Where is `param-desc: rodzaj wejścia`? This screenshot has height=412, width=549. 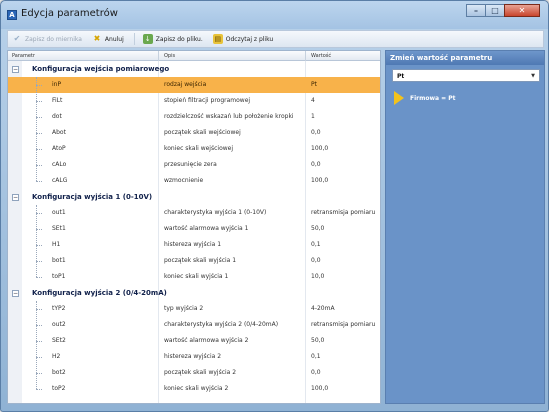
param-desc: rodzaj wejścia is located at coordinates (185, 84).